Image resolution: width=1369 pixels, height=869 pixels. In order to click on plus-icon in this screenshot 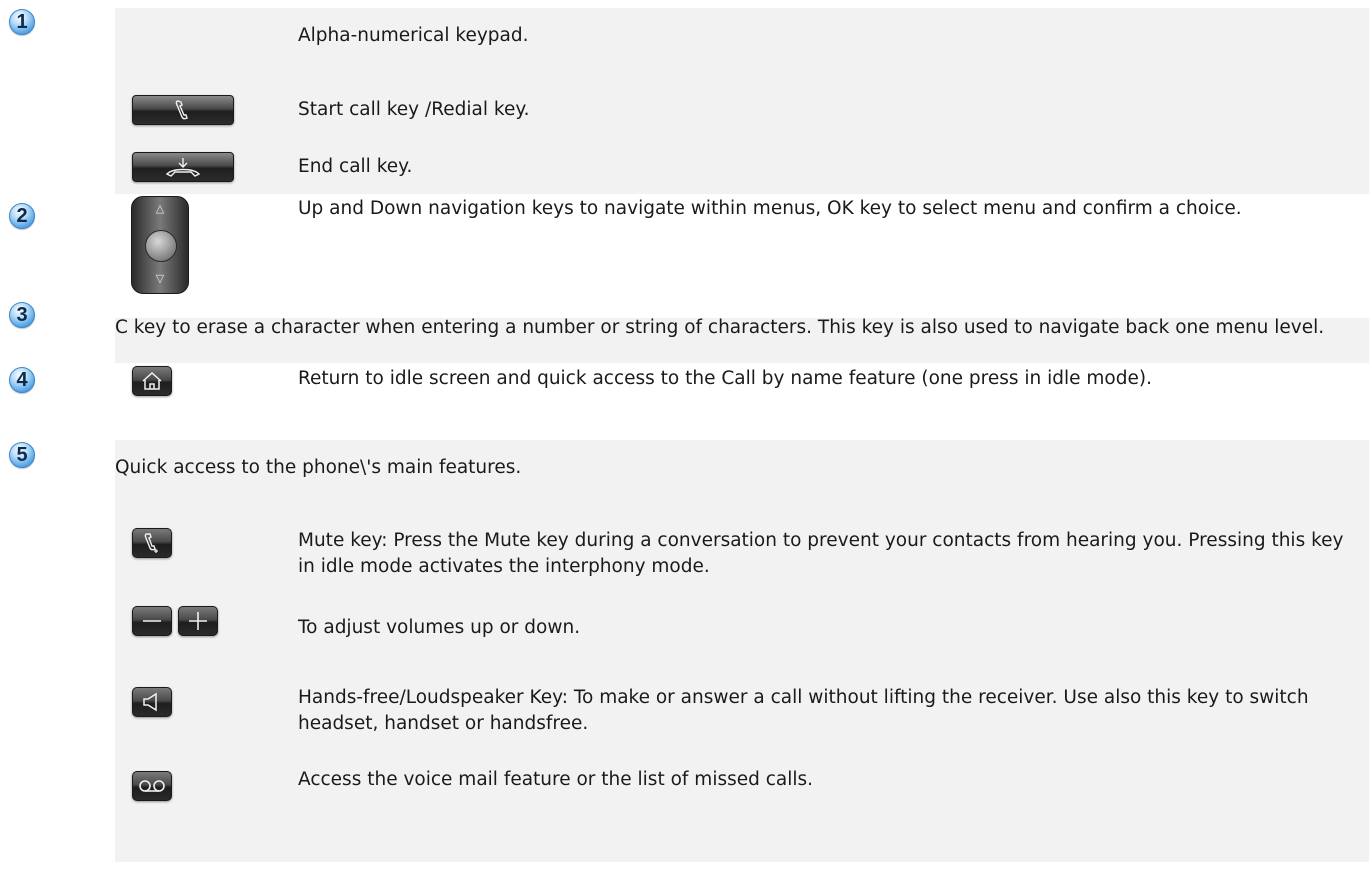, I will do `click(198, 621)`.